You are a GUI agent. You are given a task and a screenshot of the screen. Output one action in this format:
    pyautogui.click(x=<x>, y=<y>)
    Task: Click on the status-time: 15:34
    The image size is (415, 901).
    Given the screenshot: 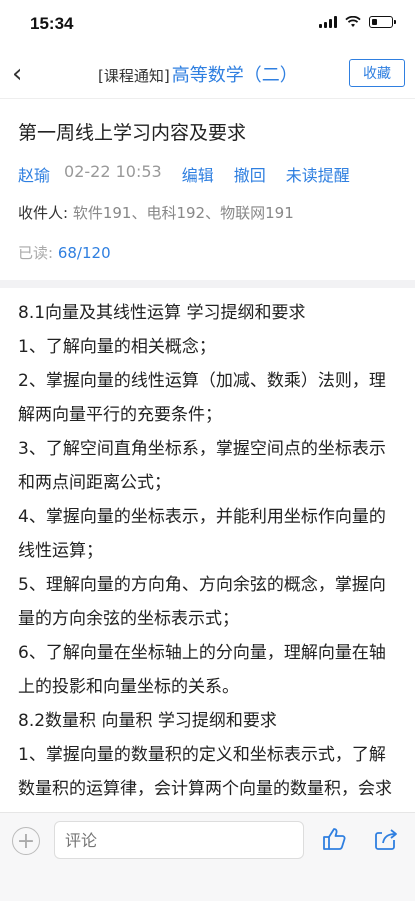 What is the action you would take?
    pyautogui.click(x=52, y=23)
    